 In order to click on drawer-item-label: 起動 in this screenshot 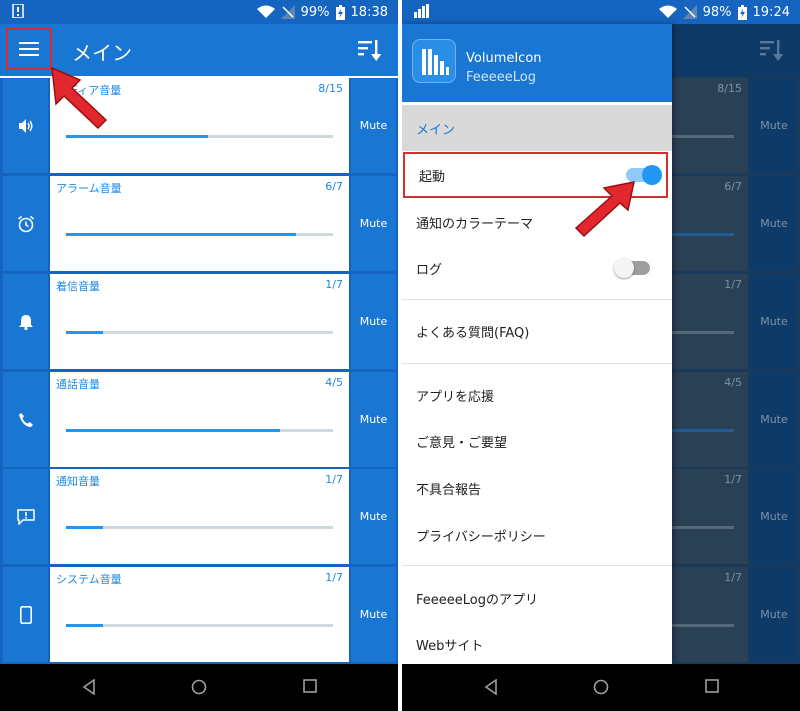, I will do `click(432, 177)`.